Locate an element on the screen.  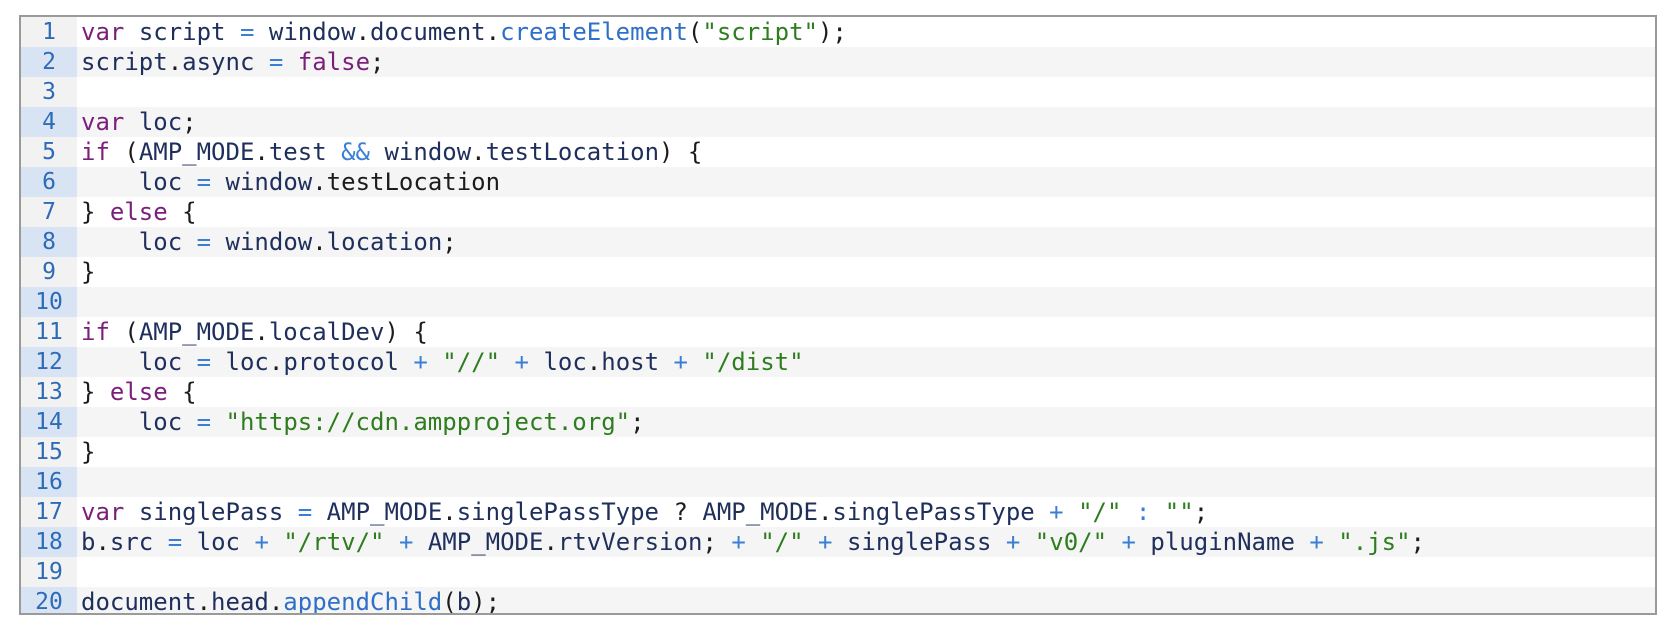
code-token: : is located at coordinates (1143, 512).